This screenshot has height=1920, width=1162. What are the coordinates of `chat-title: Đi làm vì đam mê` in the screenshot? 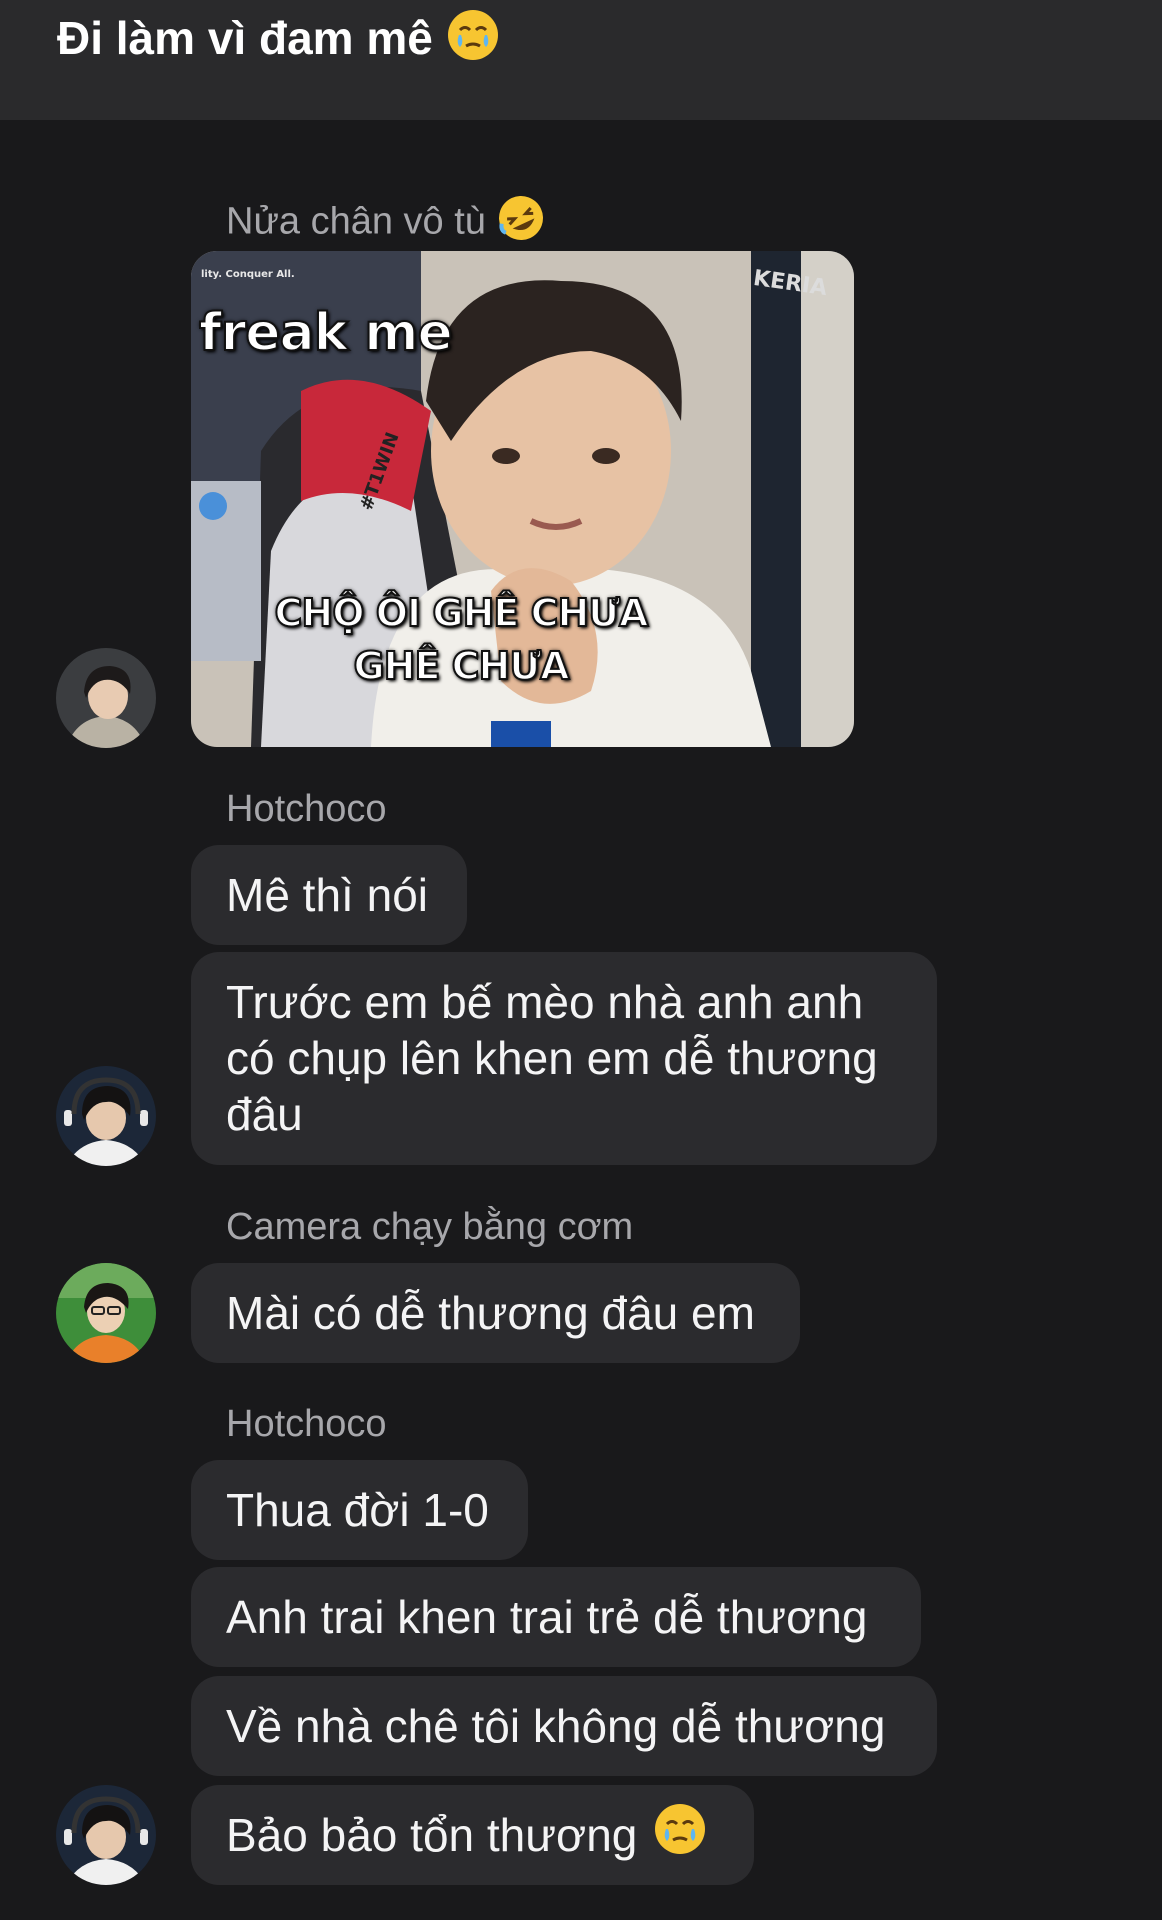 It's located at (278, 42).